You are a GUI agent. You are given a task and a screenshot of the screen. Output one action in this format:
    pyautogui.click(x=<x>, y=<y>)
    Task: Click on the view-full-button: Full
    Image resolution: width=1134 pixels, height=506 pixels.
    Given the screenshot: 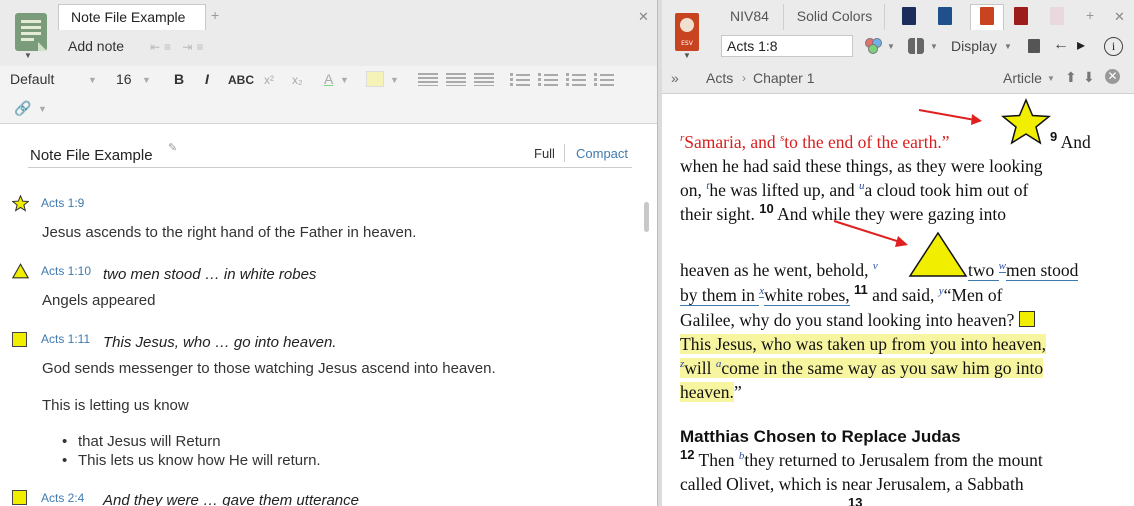 What is the action you would take?
    pyautogui.click(x=544, y=153)
    